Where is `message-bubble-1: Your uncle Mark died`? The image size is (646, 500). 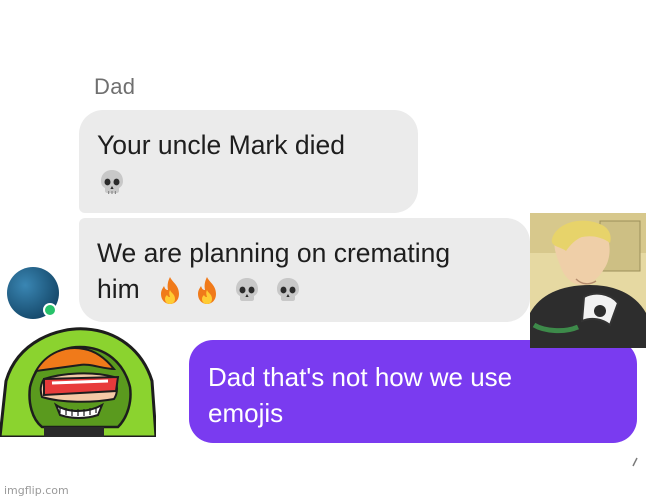 message-bubble-1: Your uncle Mark died is located at coordinates (248, 161).